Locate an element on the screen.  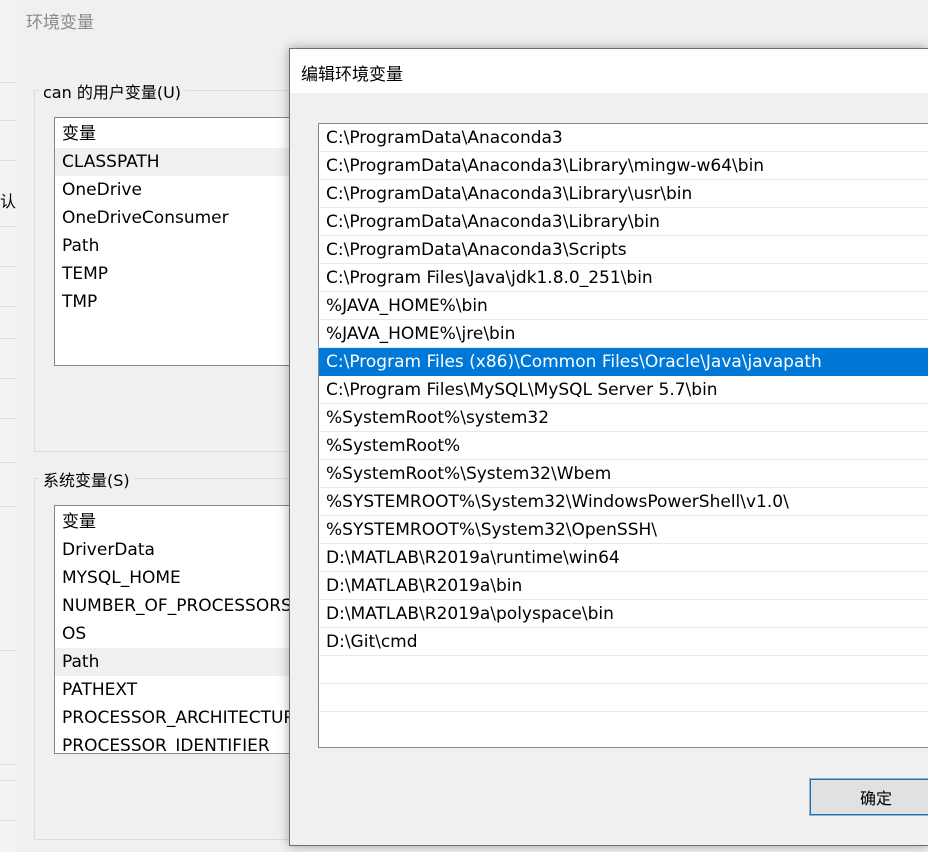
list-item: PATHEXT is located at coordinates (185, 690).